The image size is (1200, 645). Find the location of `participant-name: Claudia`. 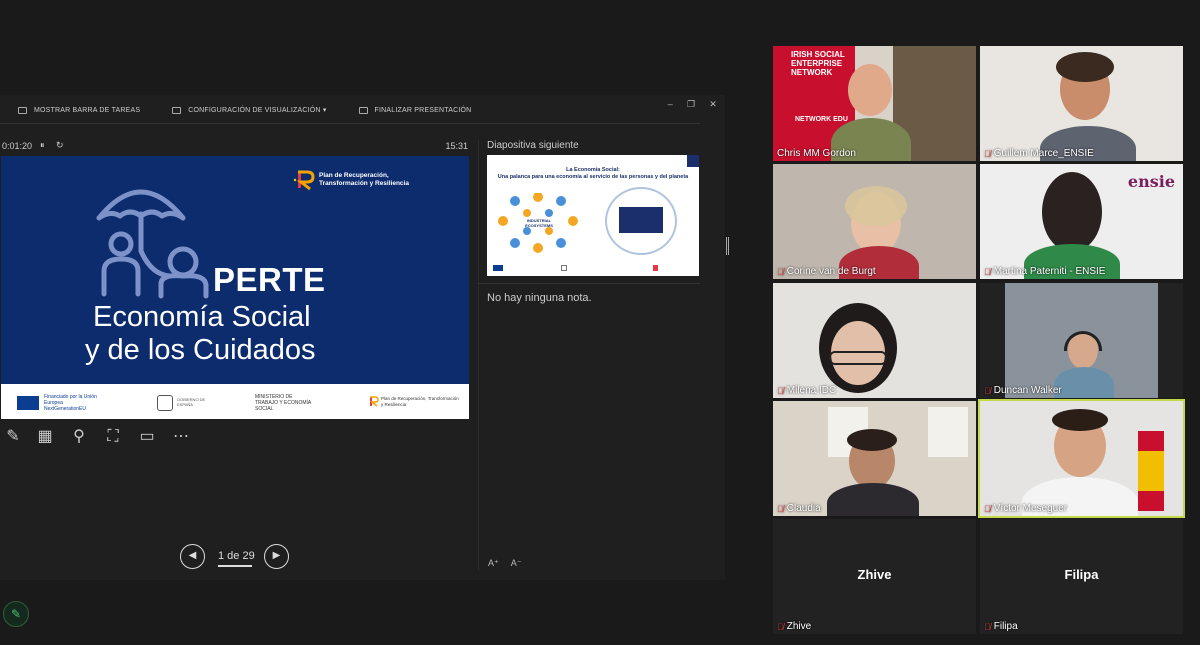

participant-name: Claudia is located at coordinates (803, 508).